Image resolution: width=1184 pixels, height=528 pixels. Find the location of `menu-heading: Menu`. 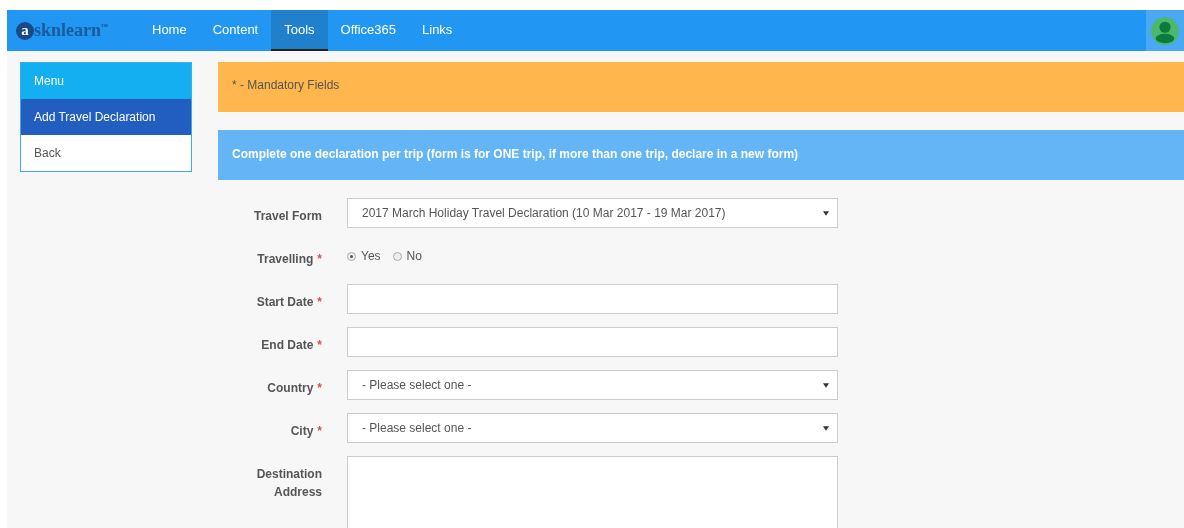

menu-heading: Menu is located at coordinates (106, 81).